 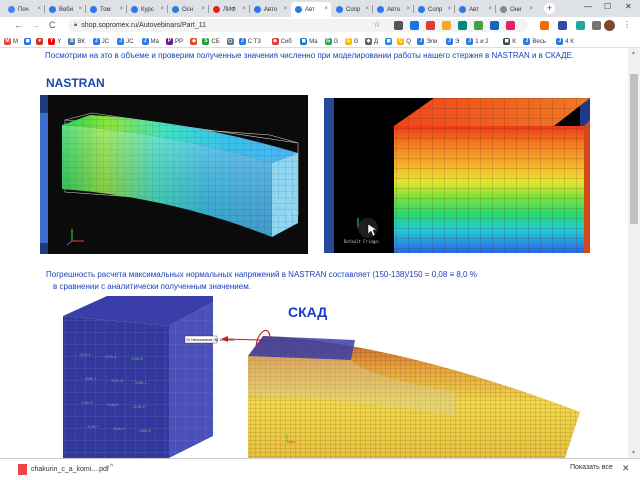 I want to click on page-scrollbar: ▲ ▼, so click(x=634, y=253).